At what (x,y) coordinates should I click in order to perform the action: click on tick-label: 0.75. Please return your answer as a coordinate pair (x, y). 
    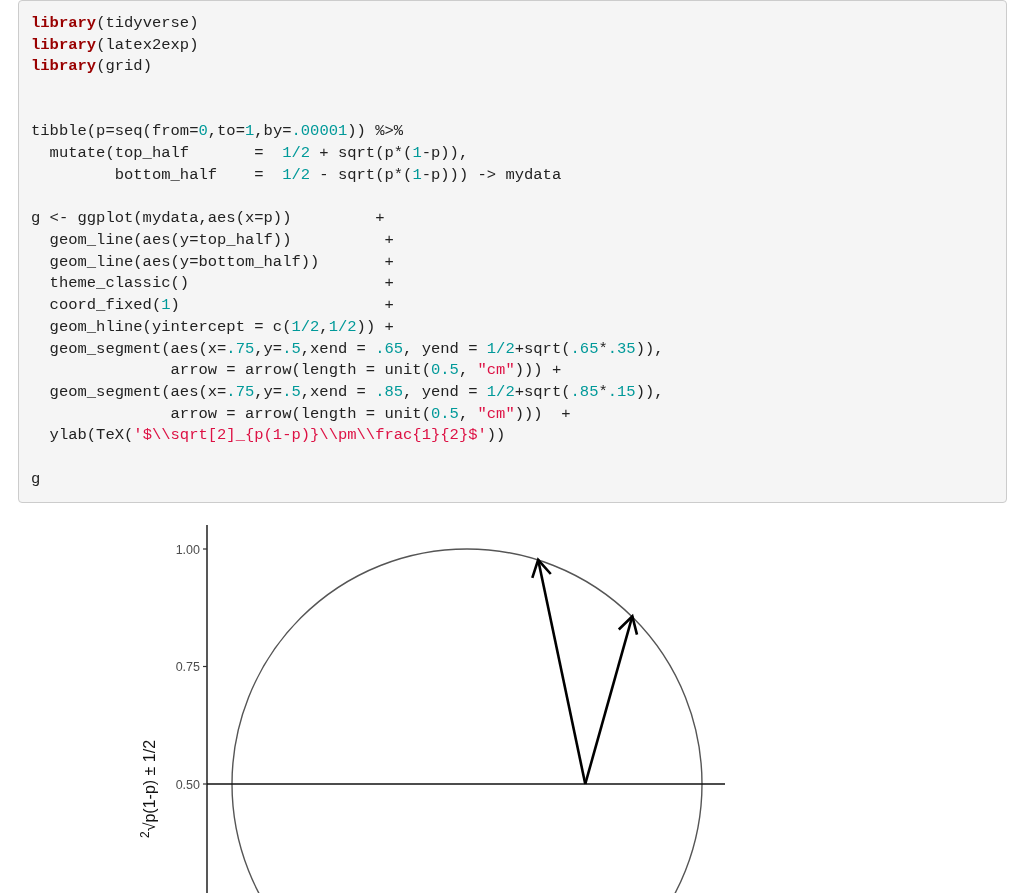
    Looking at the image, I should click on (187, 667).